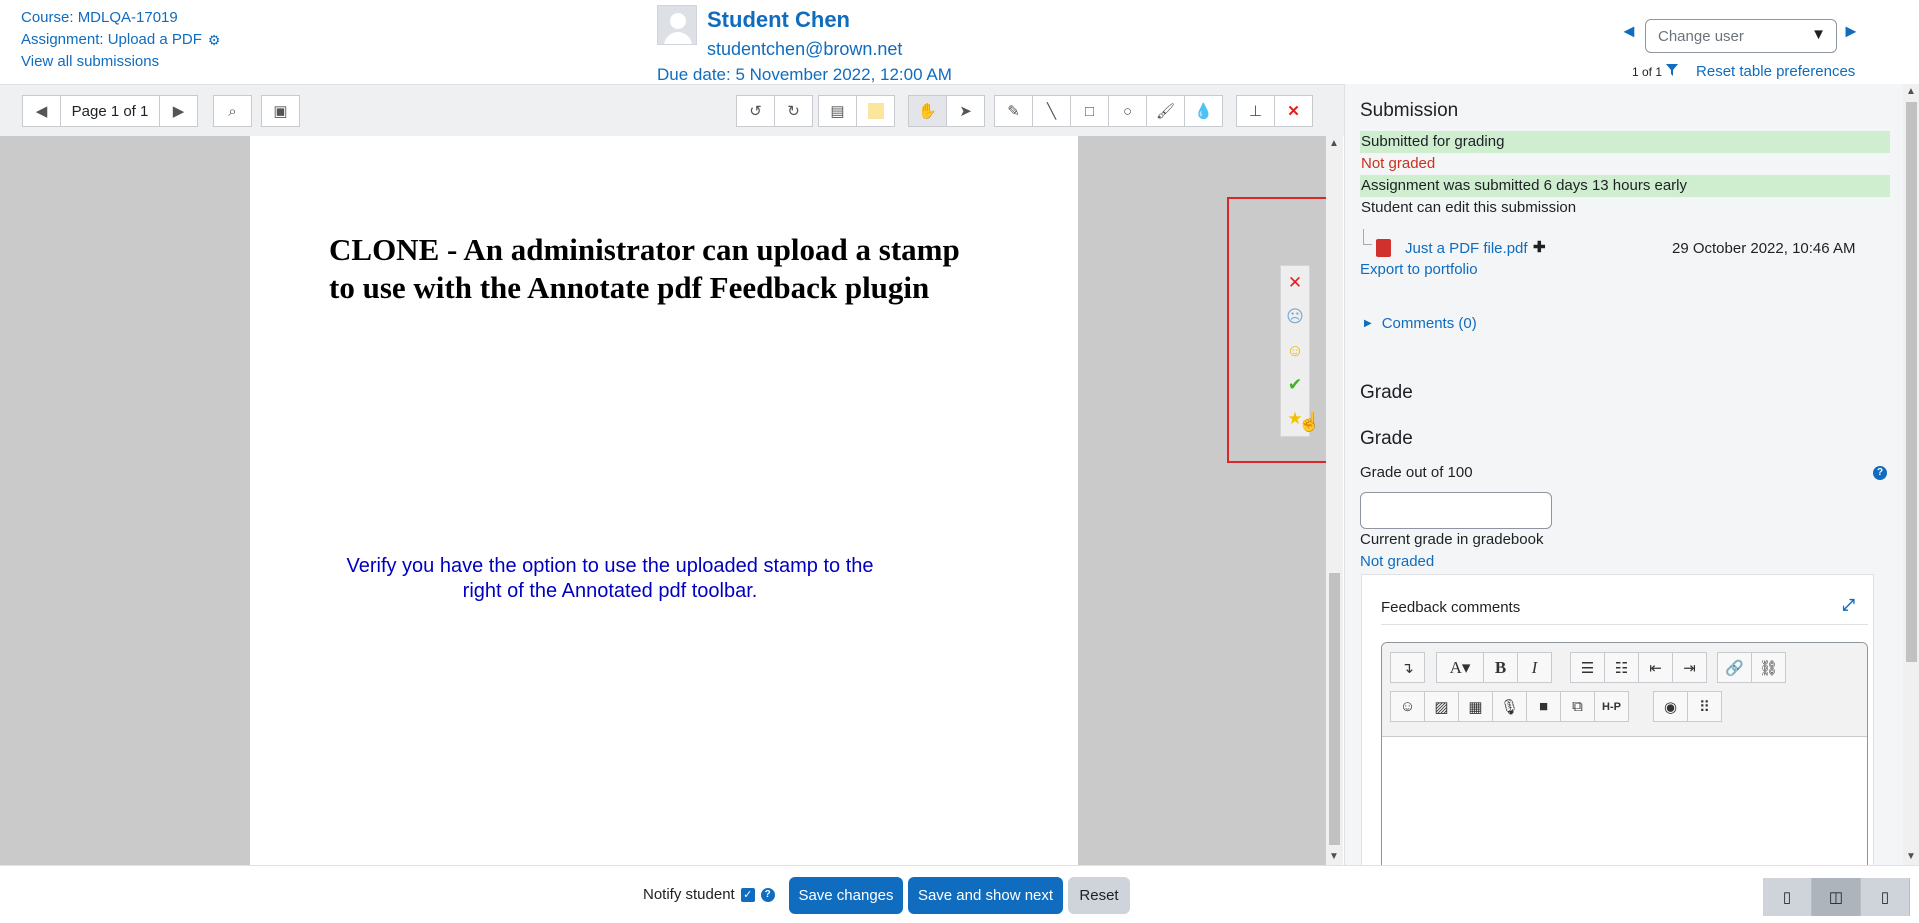 This screenshot has width=1919, height=923. What do you see at coordinates (1407, 667) in the screenshot?
I see `toolbar-toggle-button: ↴` at bounding box center [1407, 667].